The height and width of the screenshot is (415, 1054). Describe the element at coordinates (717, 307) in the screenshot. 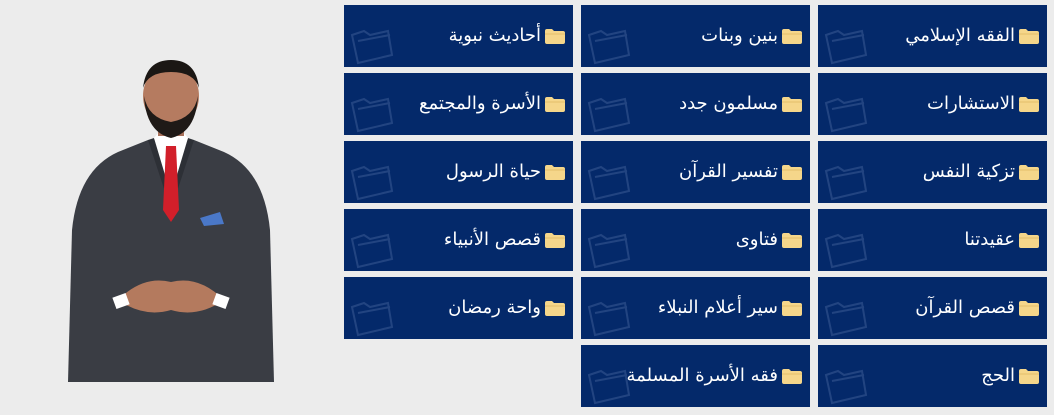

I see `category-label: سير أعلام النبلاء` at that location.